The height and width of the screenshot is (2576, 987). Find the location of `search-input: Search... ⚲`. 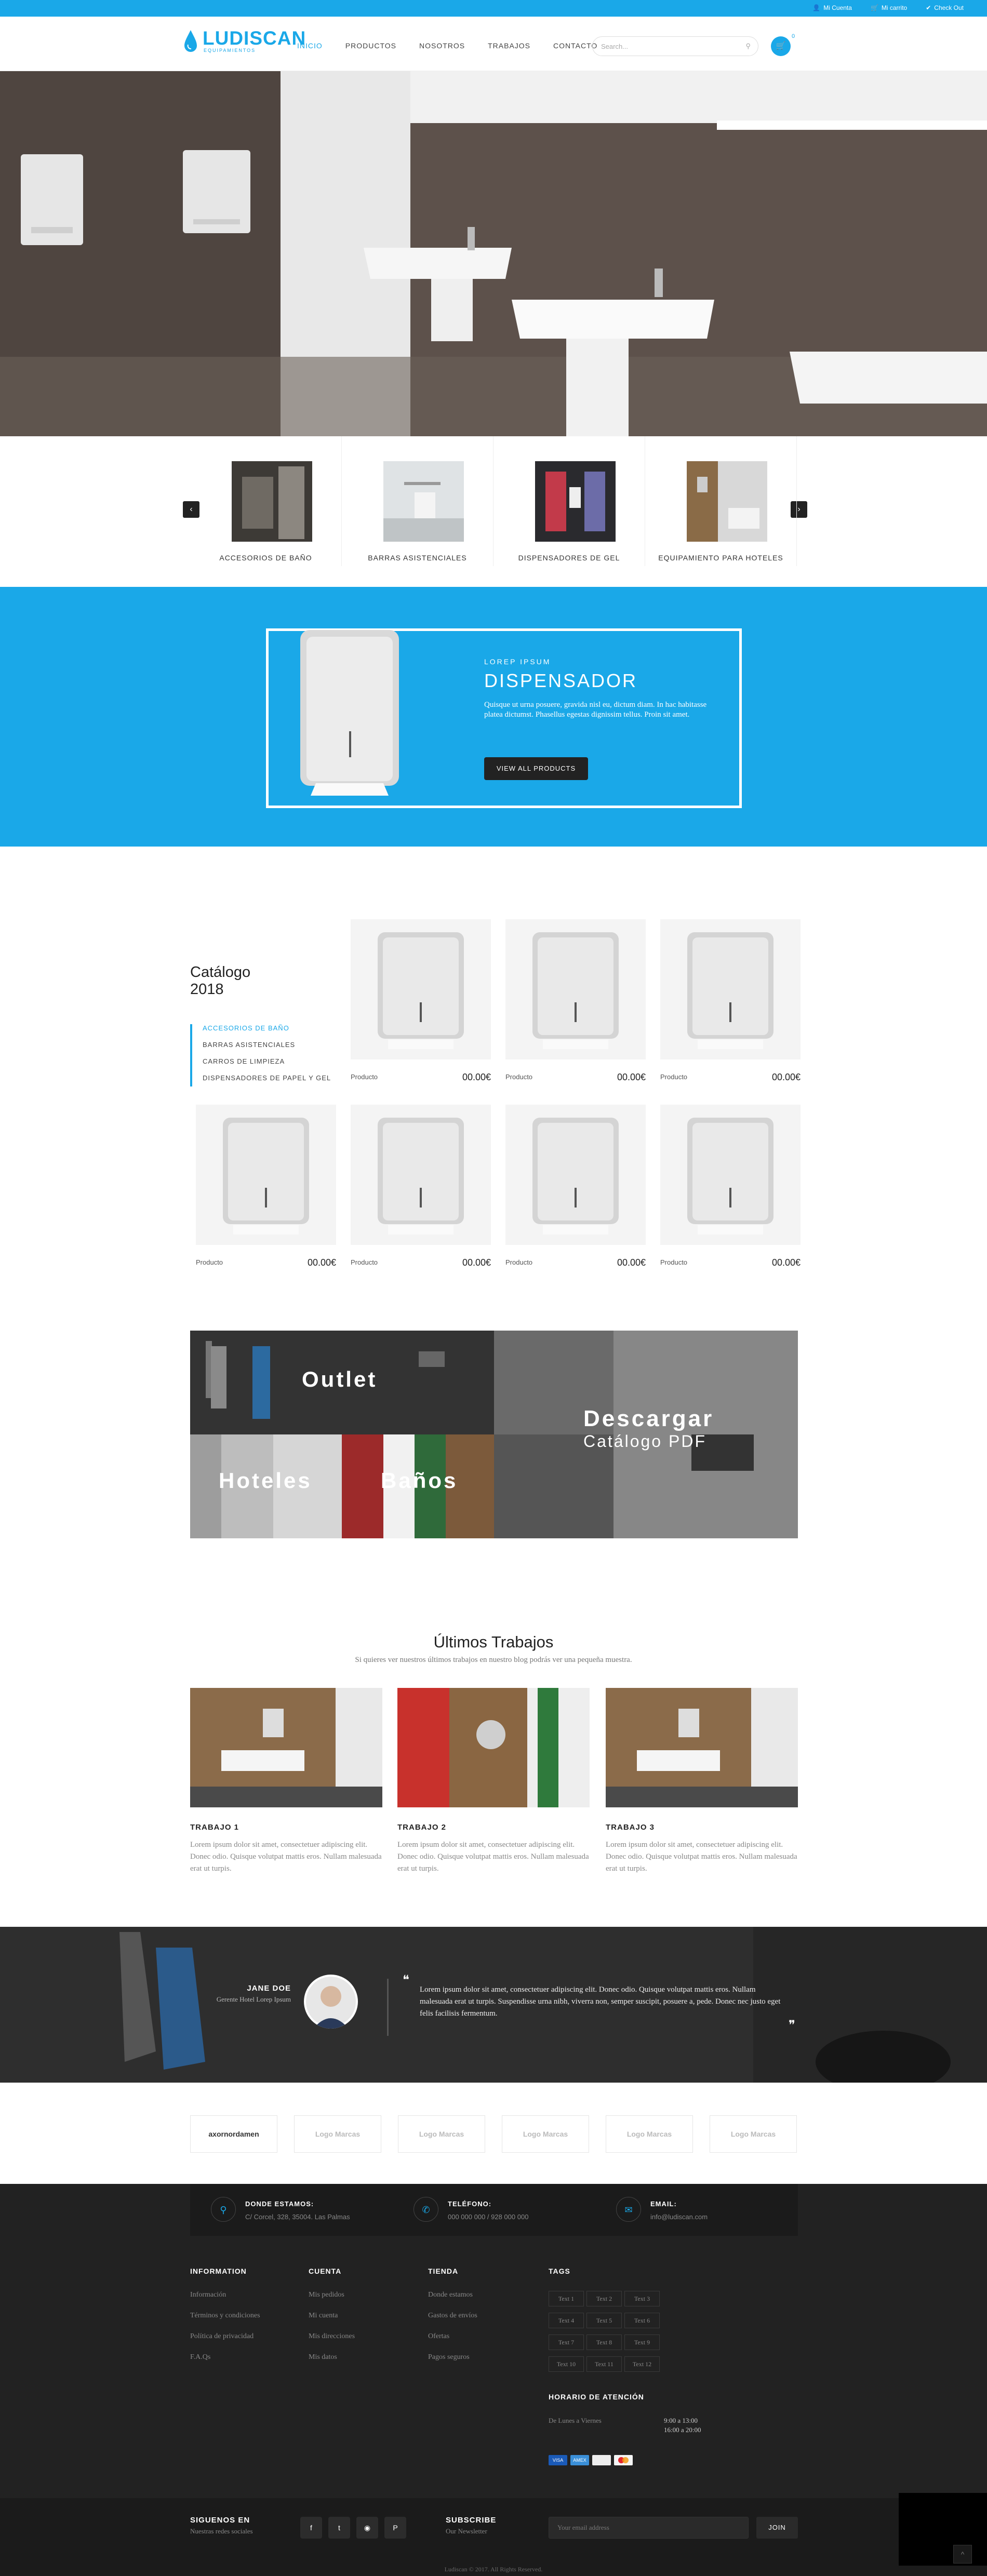

search-input: Search... ⚲ is located at coordinates (675, 46).